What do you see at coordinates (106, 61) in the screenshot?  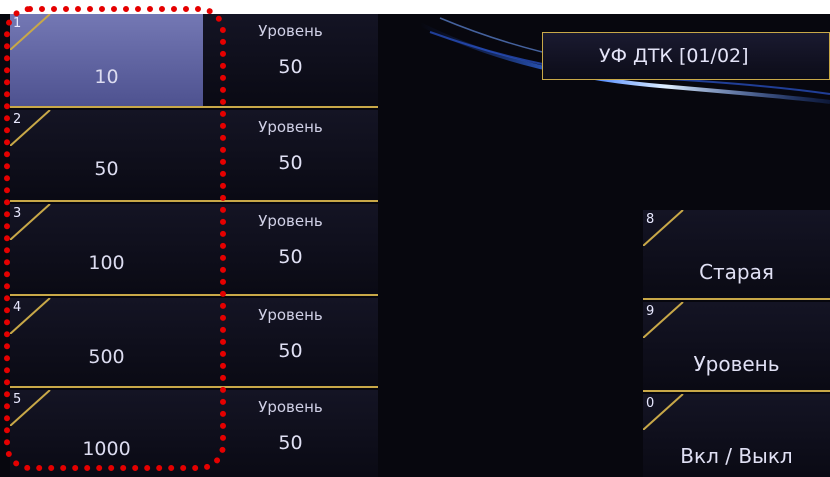 I see `range-button-1: 1 10` at bounding box center [106, 61].